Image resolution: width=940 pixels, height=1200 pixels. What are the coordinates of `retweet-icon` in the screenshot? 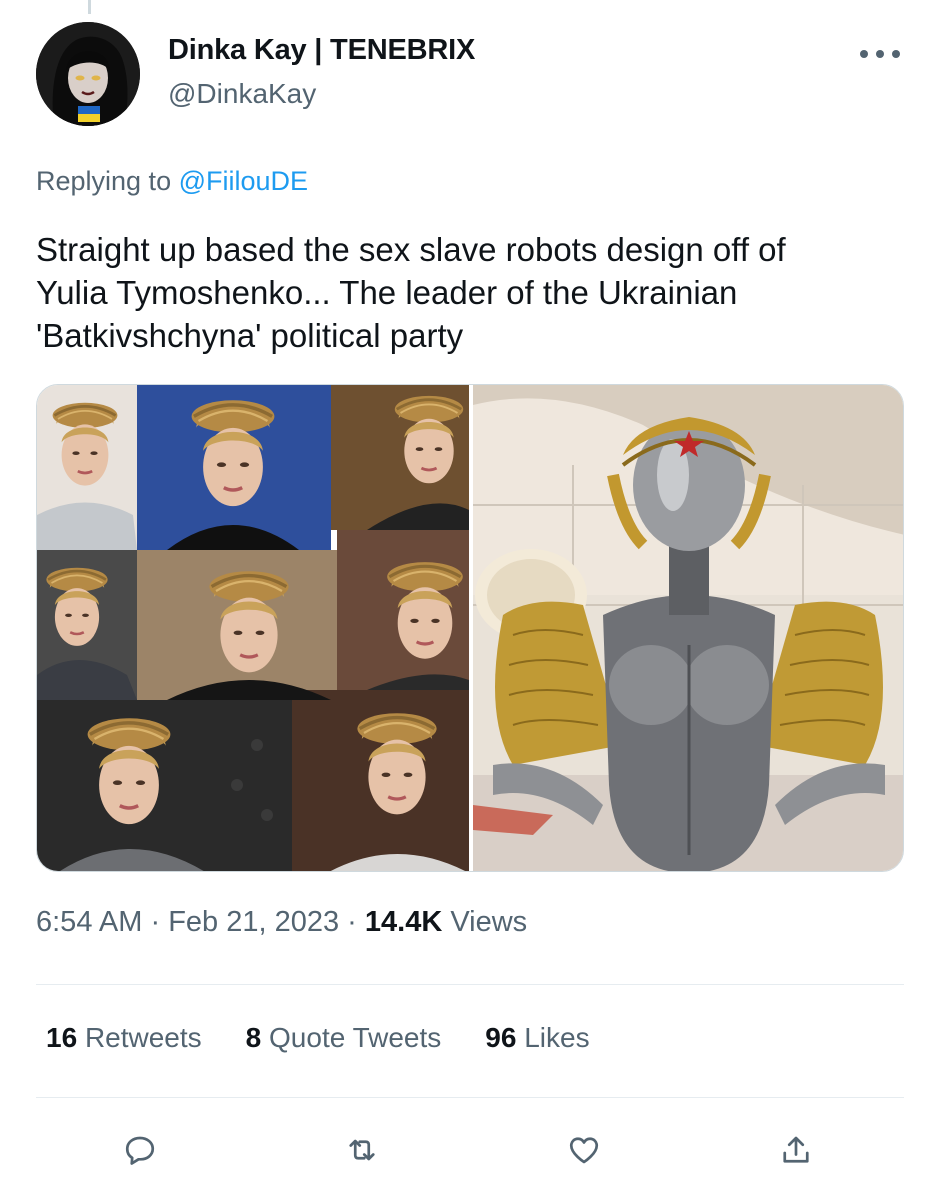 It's located at (362, 1150).